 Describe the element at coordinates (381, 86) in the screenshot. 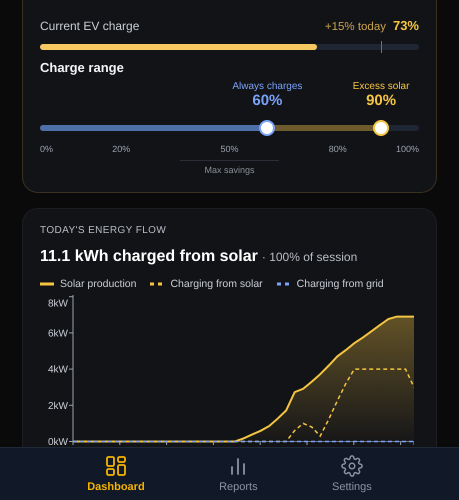

I see `handle-label: Excess solar` at that location.